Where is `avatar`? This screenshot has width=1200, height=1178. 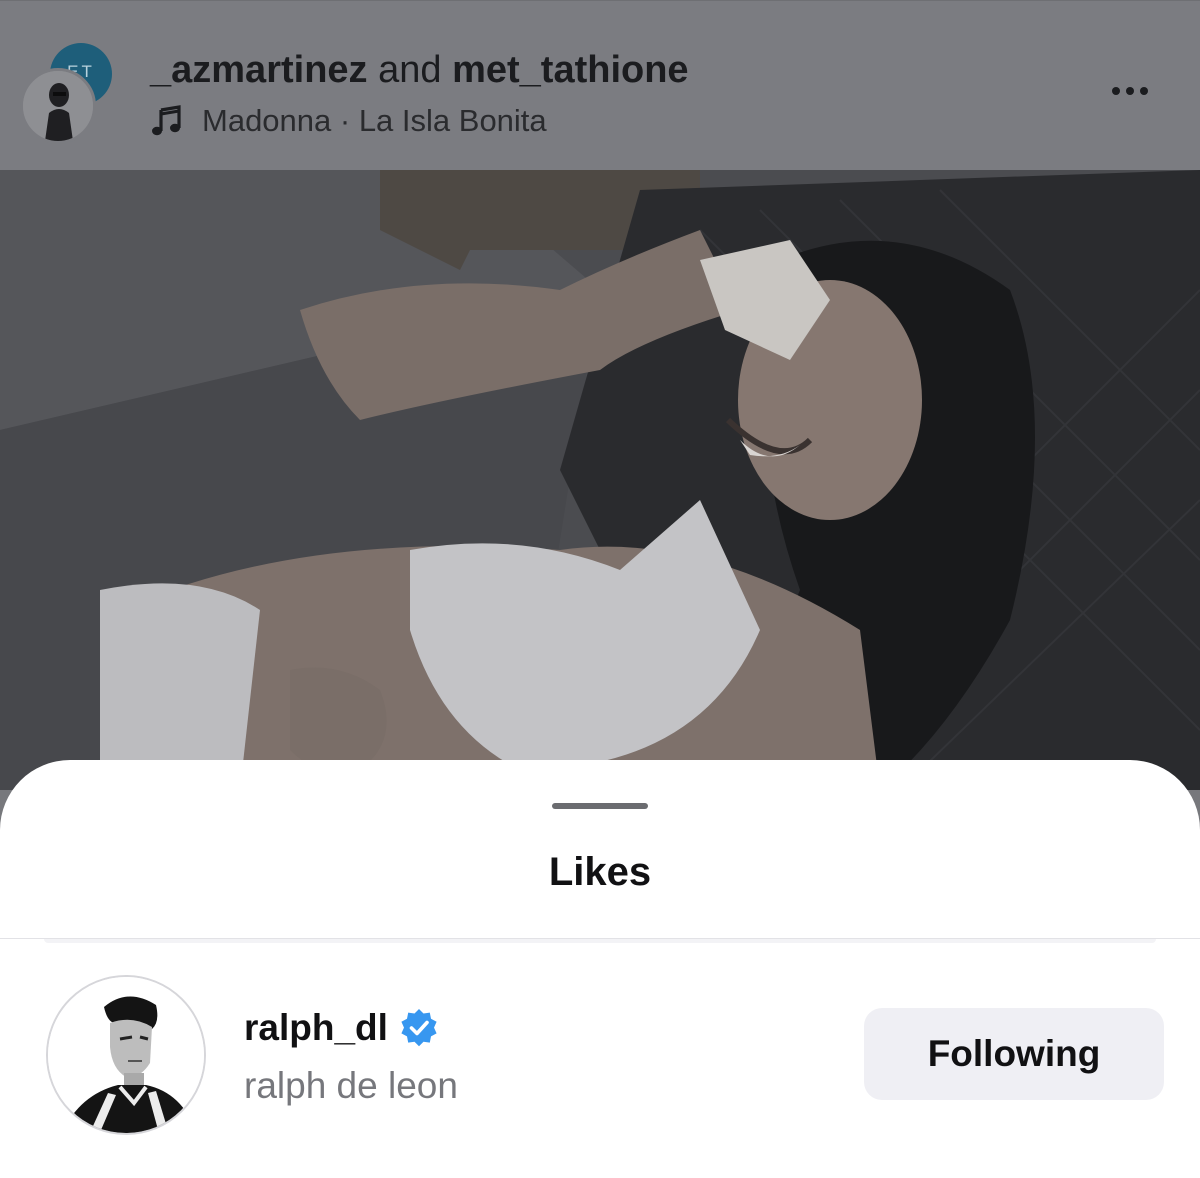
avatar is located at coordinates (126, 1055).